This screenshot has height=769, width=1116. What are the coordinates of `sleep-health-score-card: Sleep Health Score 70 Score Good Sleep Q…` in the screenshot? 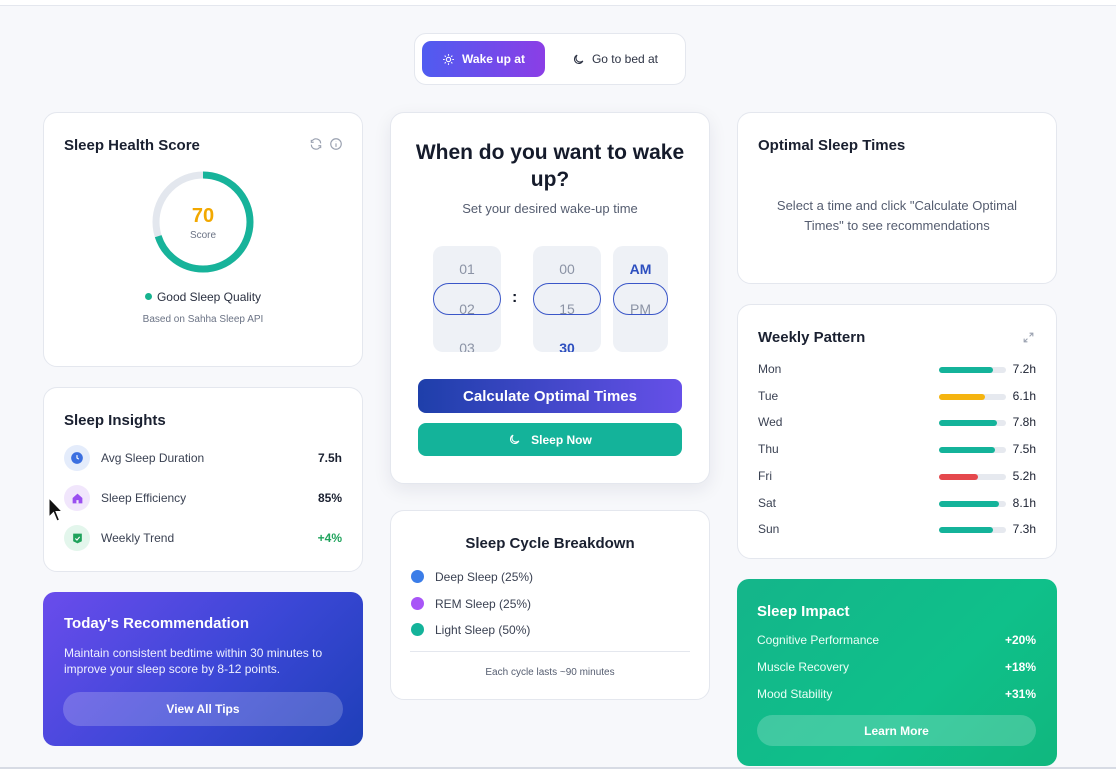 It's located at (203, 239).